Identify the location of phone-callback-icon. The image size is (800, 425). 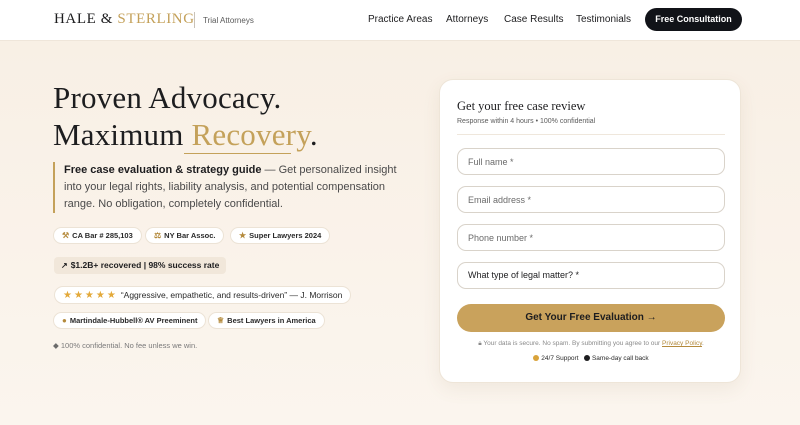
(586, 358).